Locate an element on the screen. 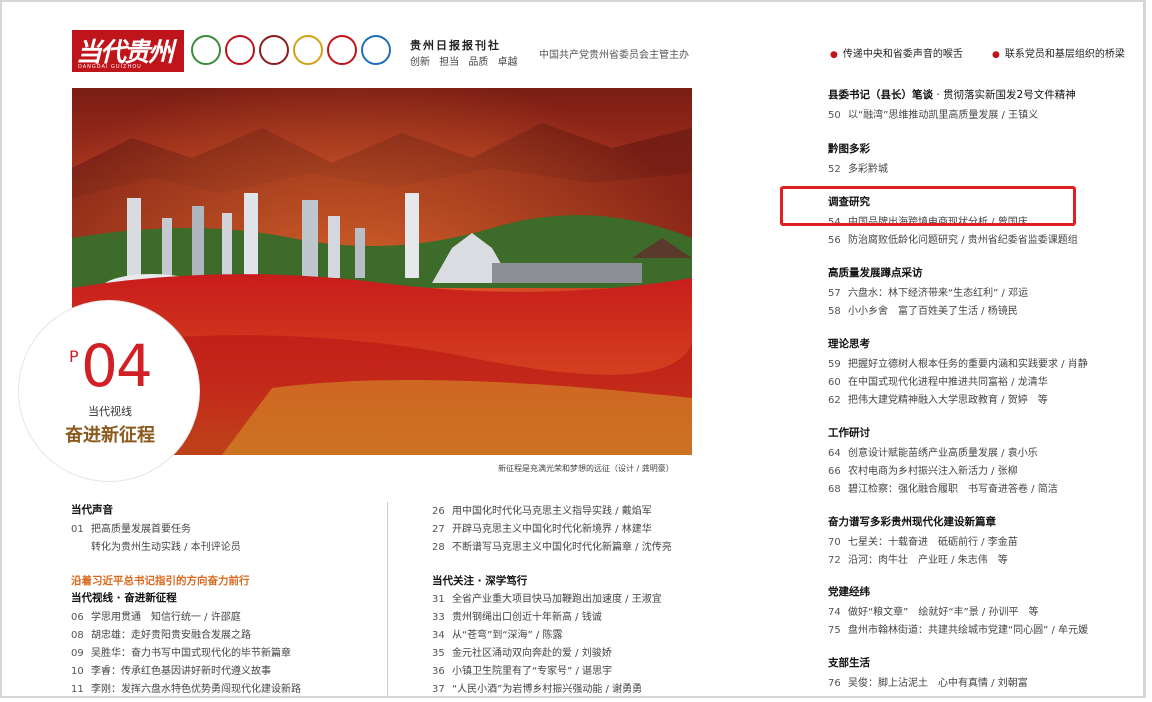 This screenshot has height=702, width=1152. toc-item: 64 创意设计赋能苗绣产业高质量发展 / 袁小乐 is located at coordinates (933, 451).